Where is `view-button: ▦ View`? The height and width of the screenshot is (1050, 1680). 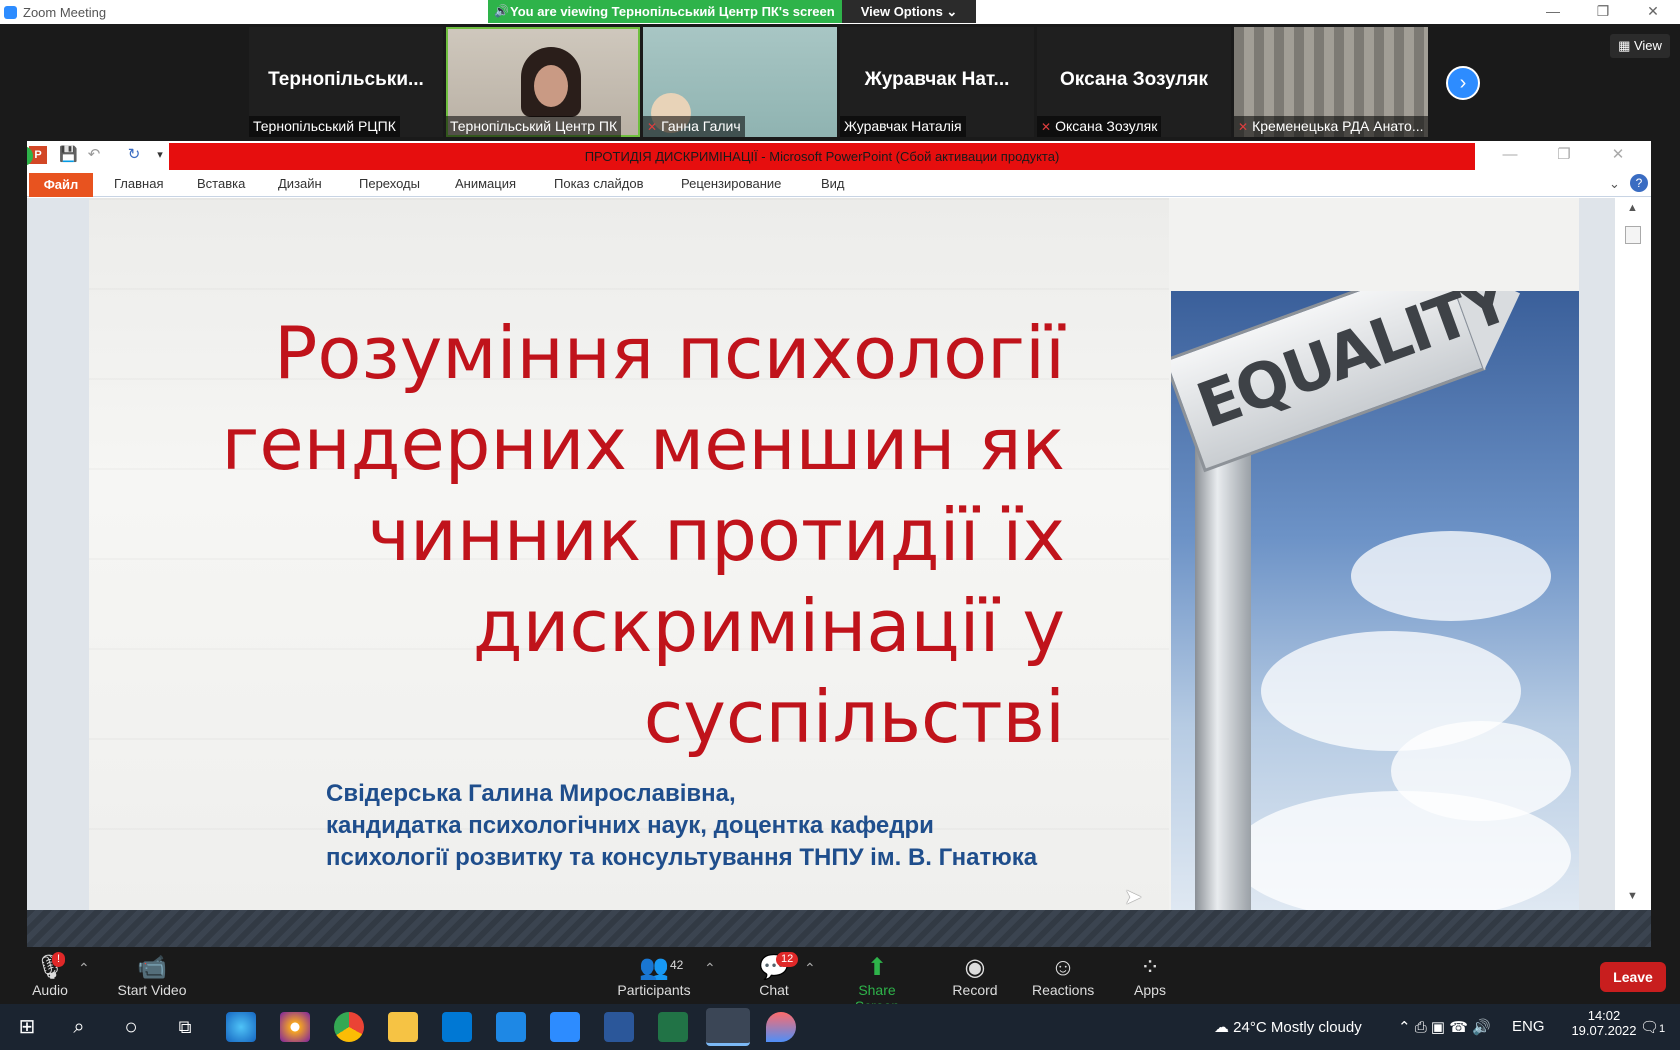 view-button: ▦ View is located at coordinates (1640, 46).